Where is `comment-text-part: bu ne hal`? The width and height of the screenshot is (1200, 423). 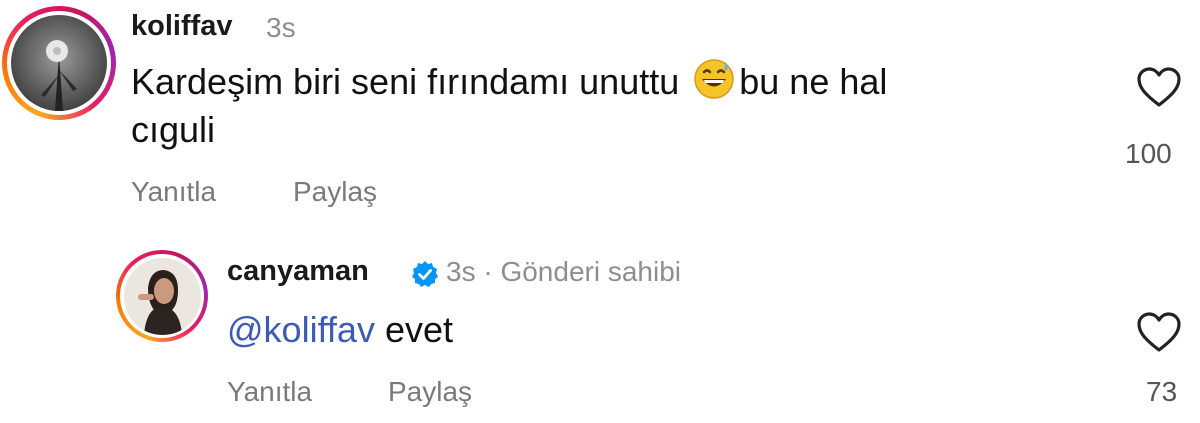
comment-text-part: bu ne hal is located at coordinates (813, 81).